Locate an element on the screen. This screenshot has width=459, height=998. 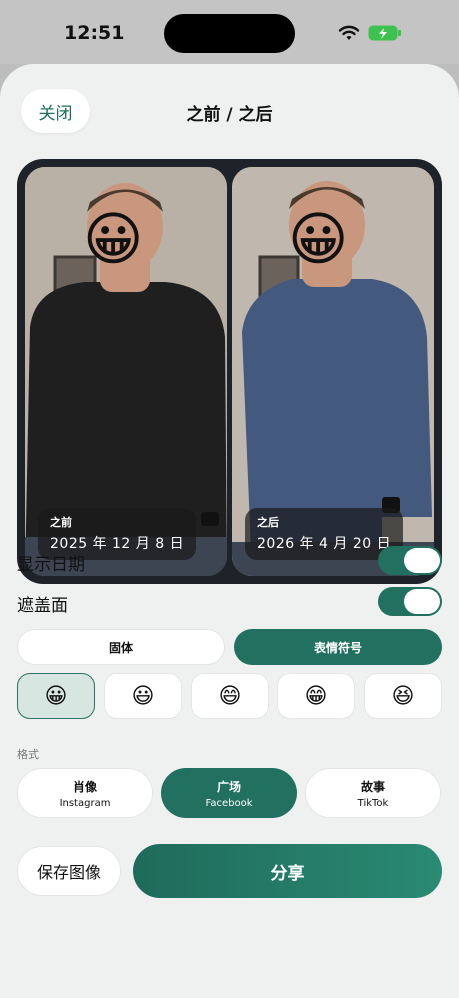
show-date-toggle is located at coordinates (410, 560).